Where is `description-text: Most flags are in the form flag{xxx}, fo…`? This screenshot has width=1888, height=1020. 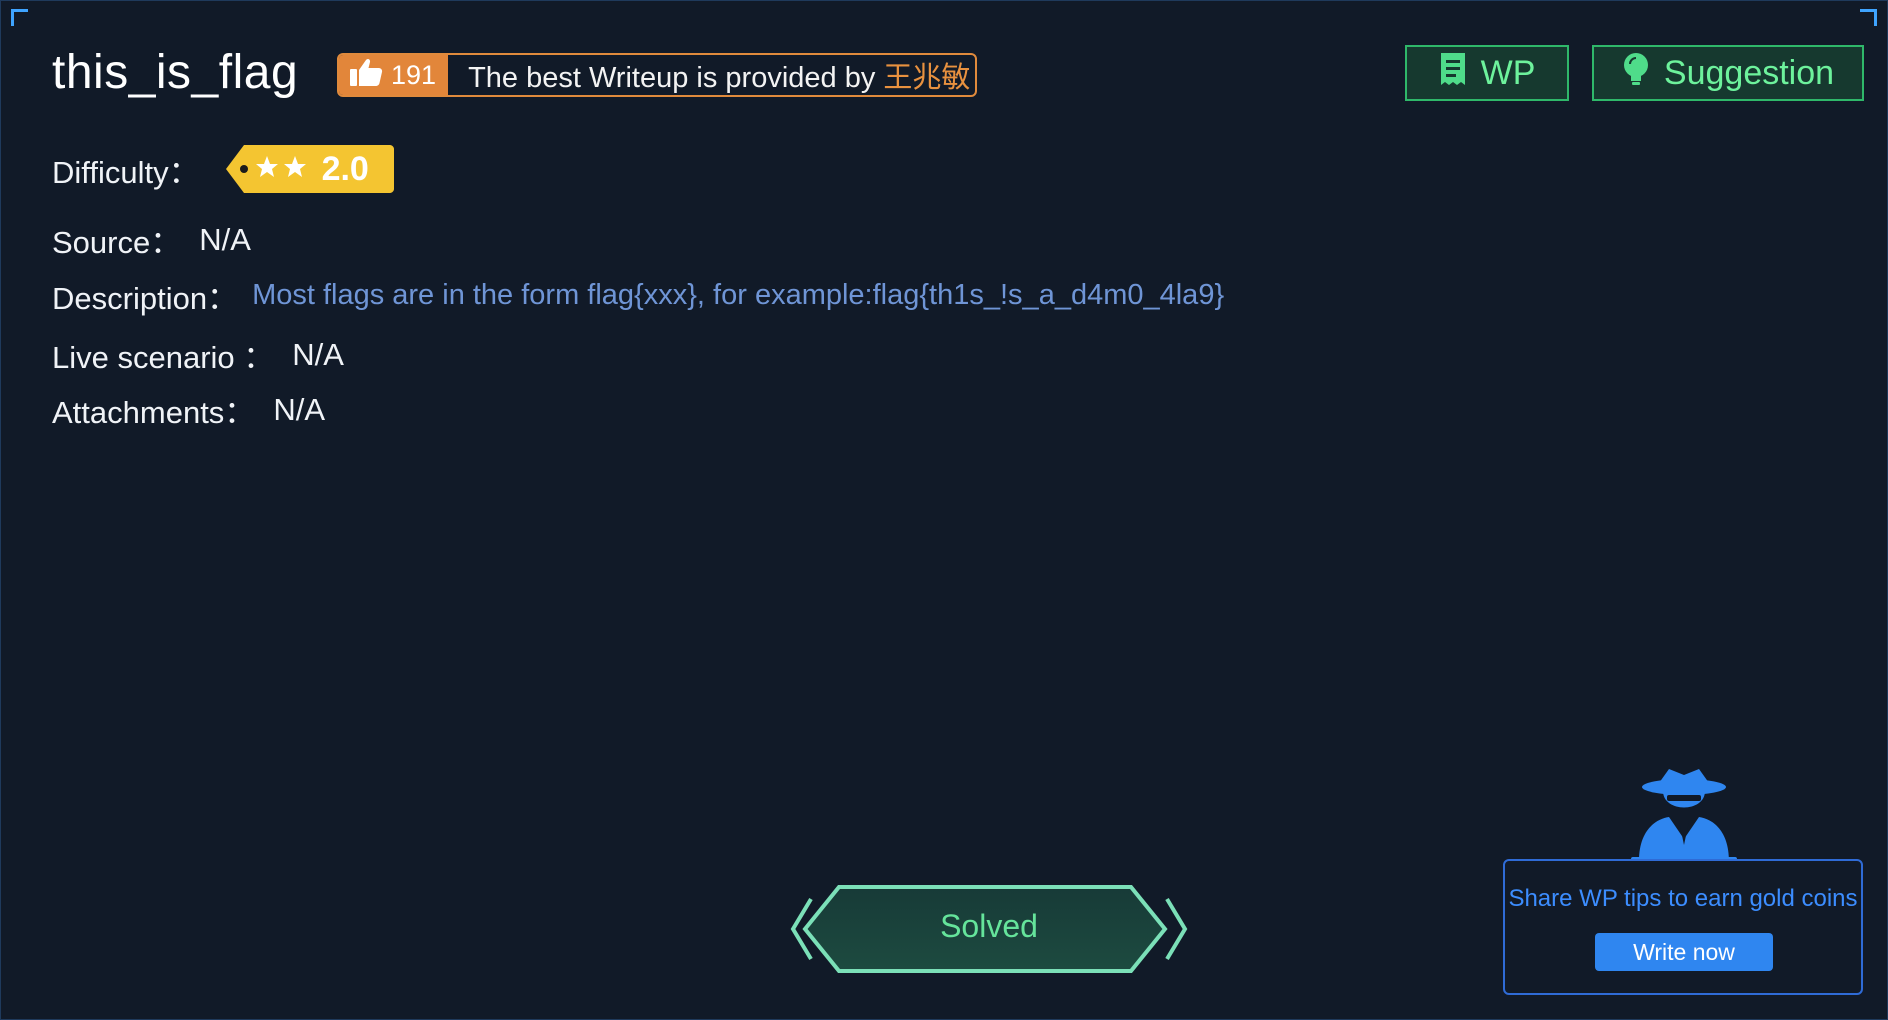
description-text: Most flags are in the form flag{xxx}, fo… is located at coordinates (738, 295).